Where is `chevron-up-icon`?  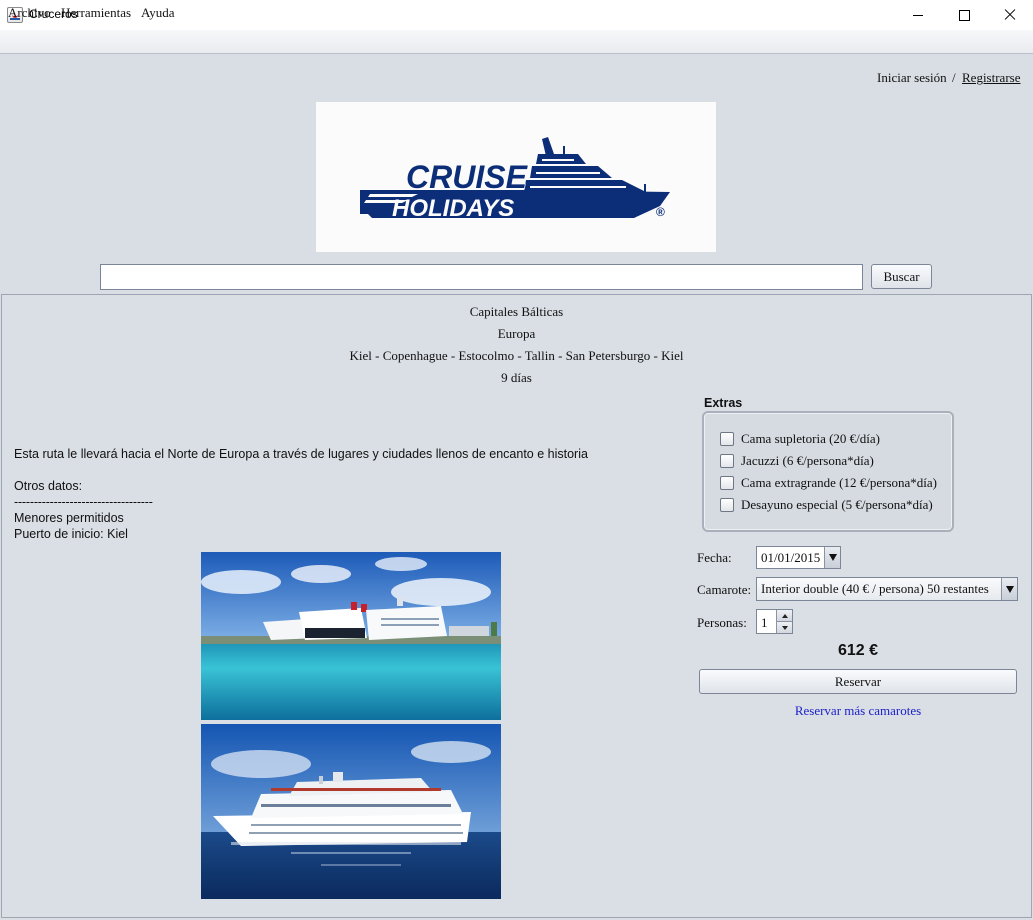 chevron-up-icon is located at coordinates (784, 615).